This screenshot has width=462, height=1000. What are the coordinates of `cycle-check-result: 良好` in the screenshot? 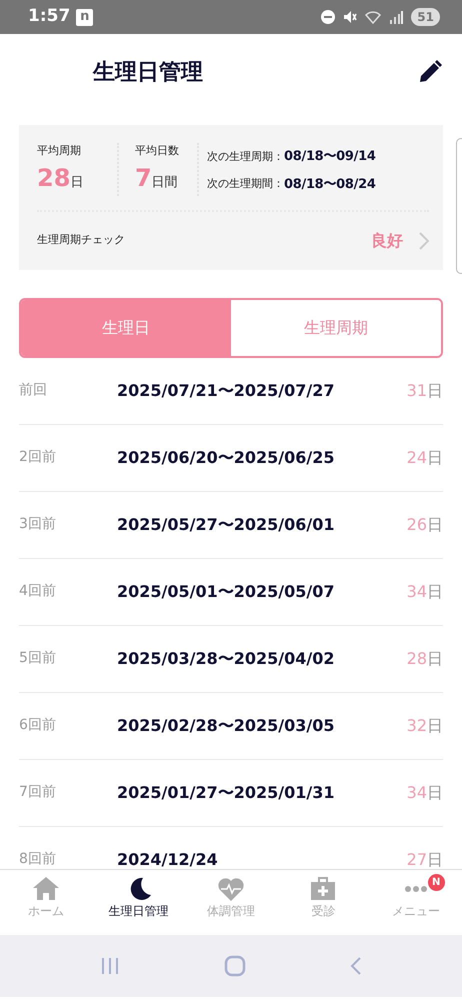 It's located at (387, 241).